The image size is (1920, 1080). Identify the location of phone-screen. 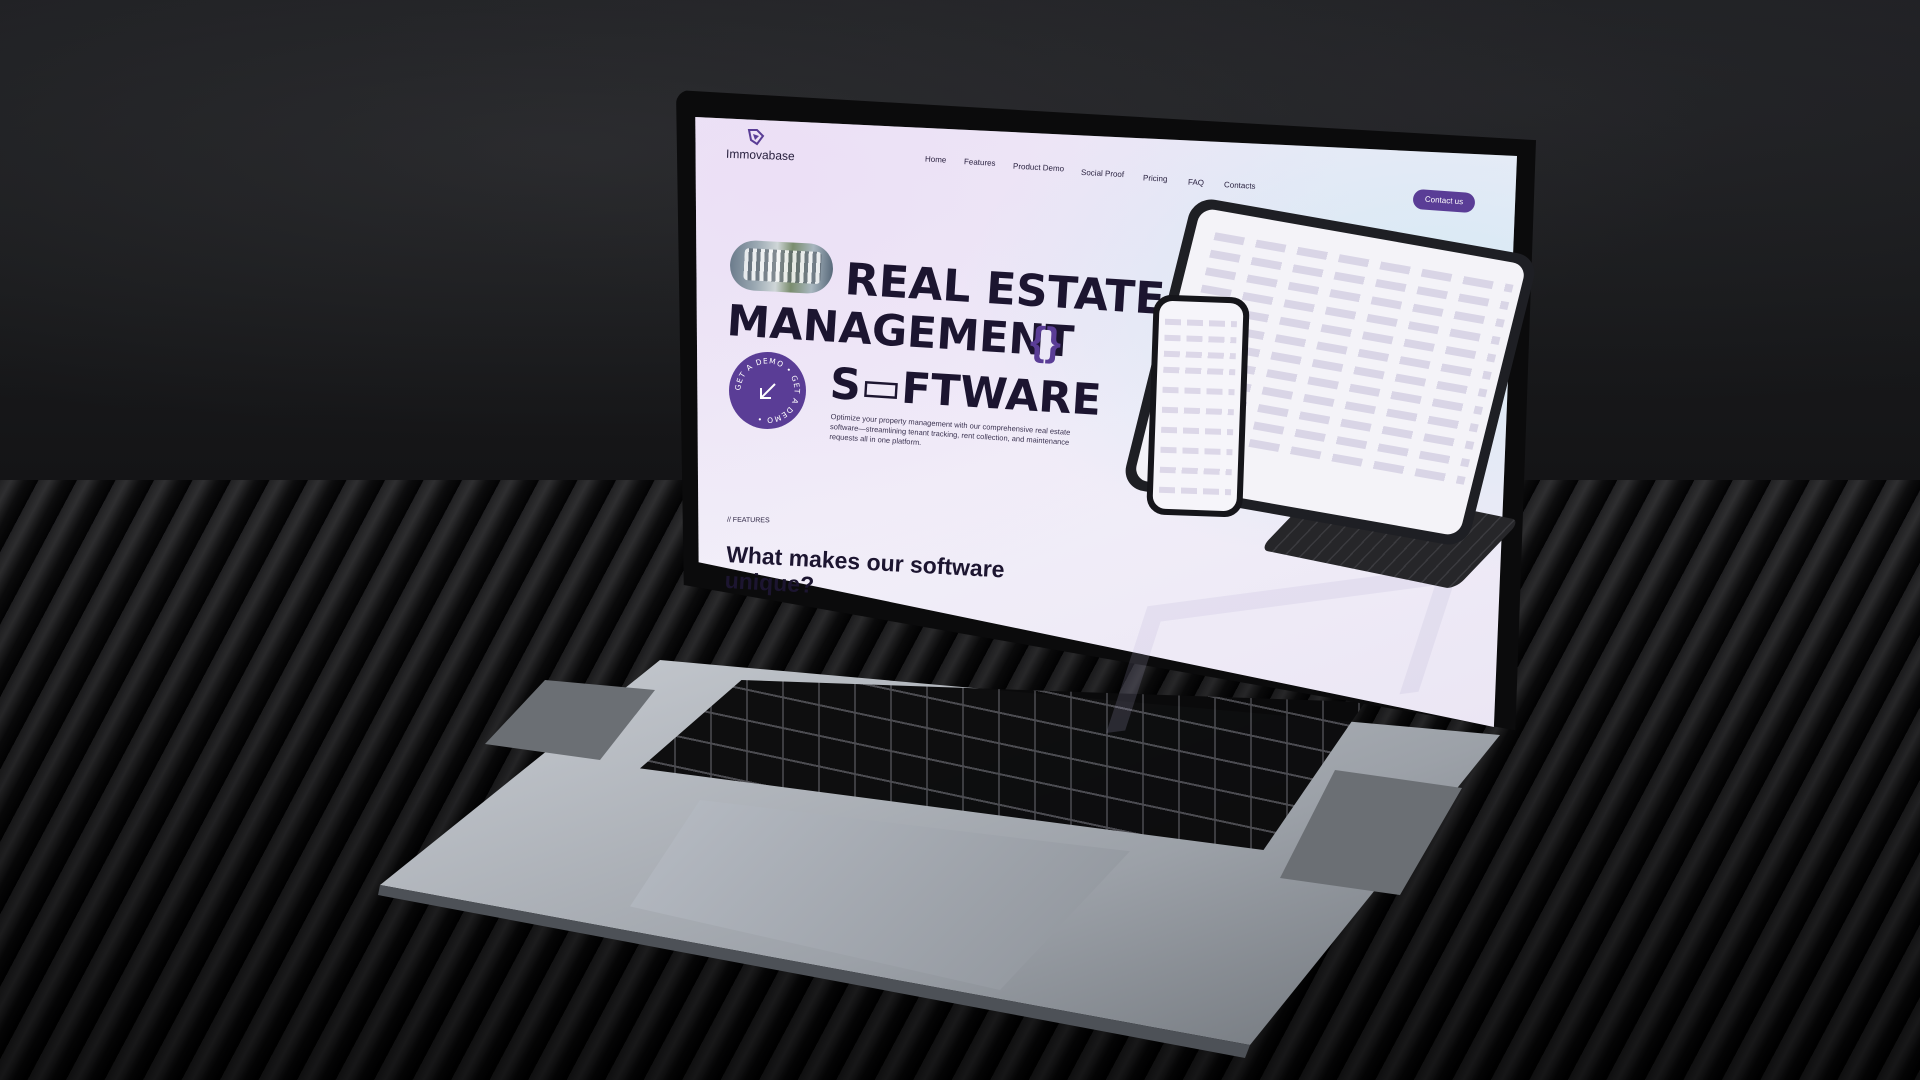
(1198, 406).